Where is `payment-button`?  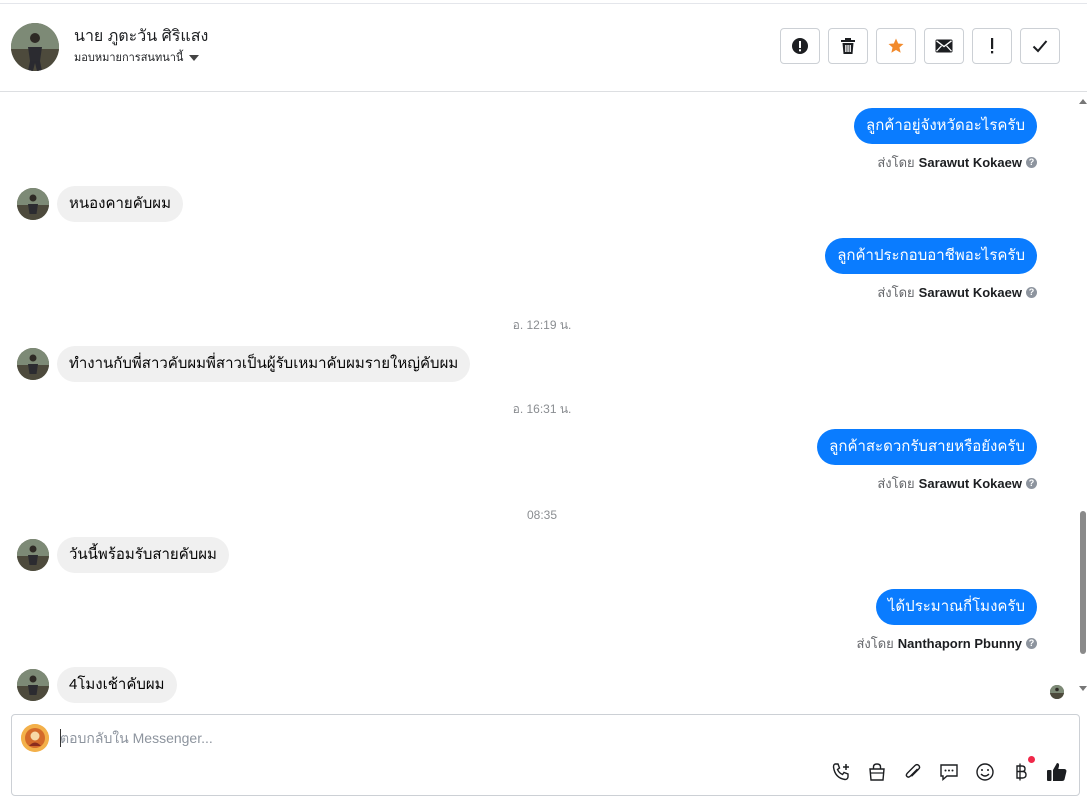
payment-button is located at coordinates (1022, 769).